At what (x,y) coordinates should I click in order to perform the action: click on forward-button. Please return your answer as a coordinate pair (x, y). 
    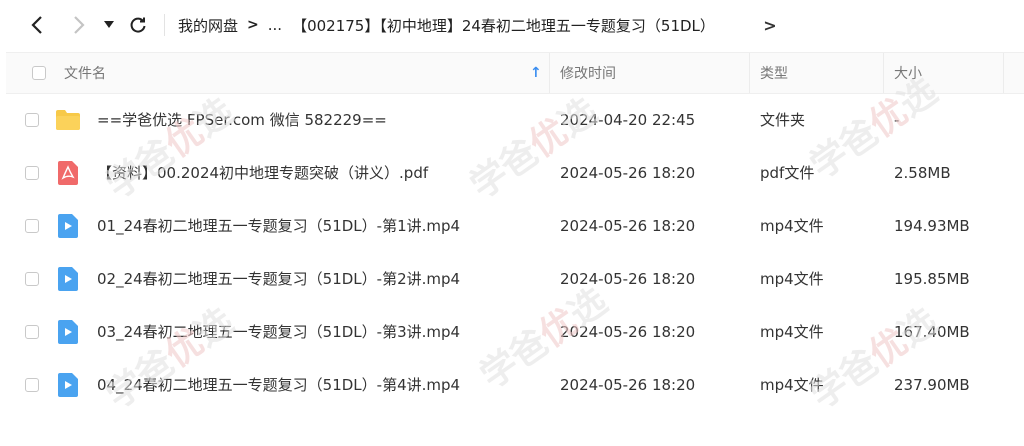
    Looking at the image, I should click on (79, 25).